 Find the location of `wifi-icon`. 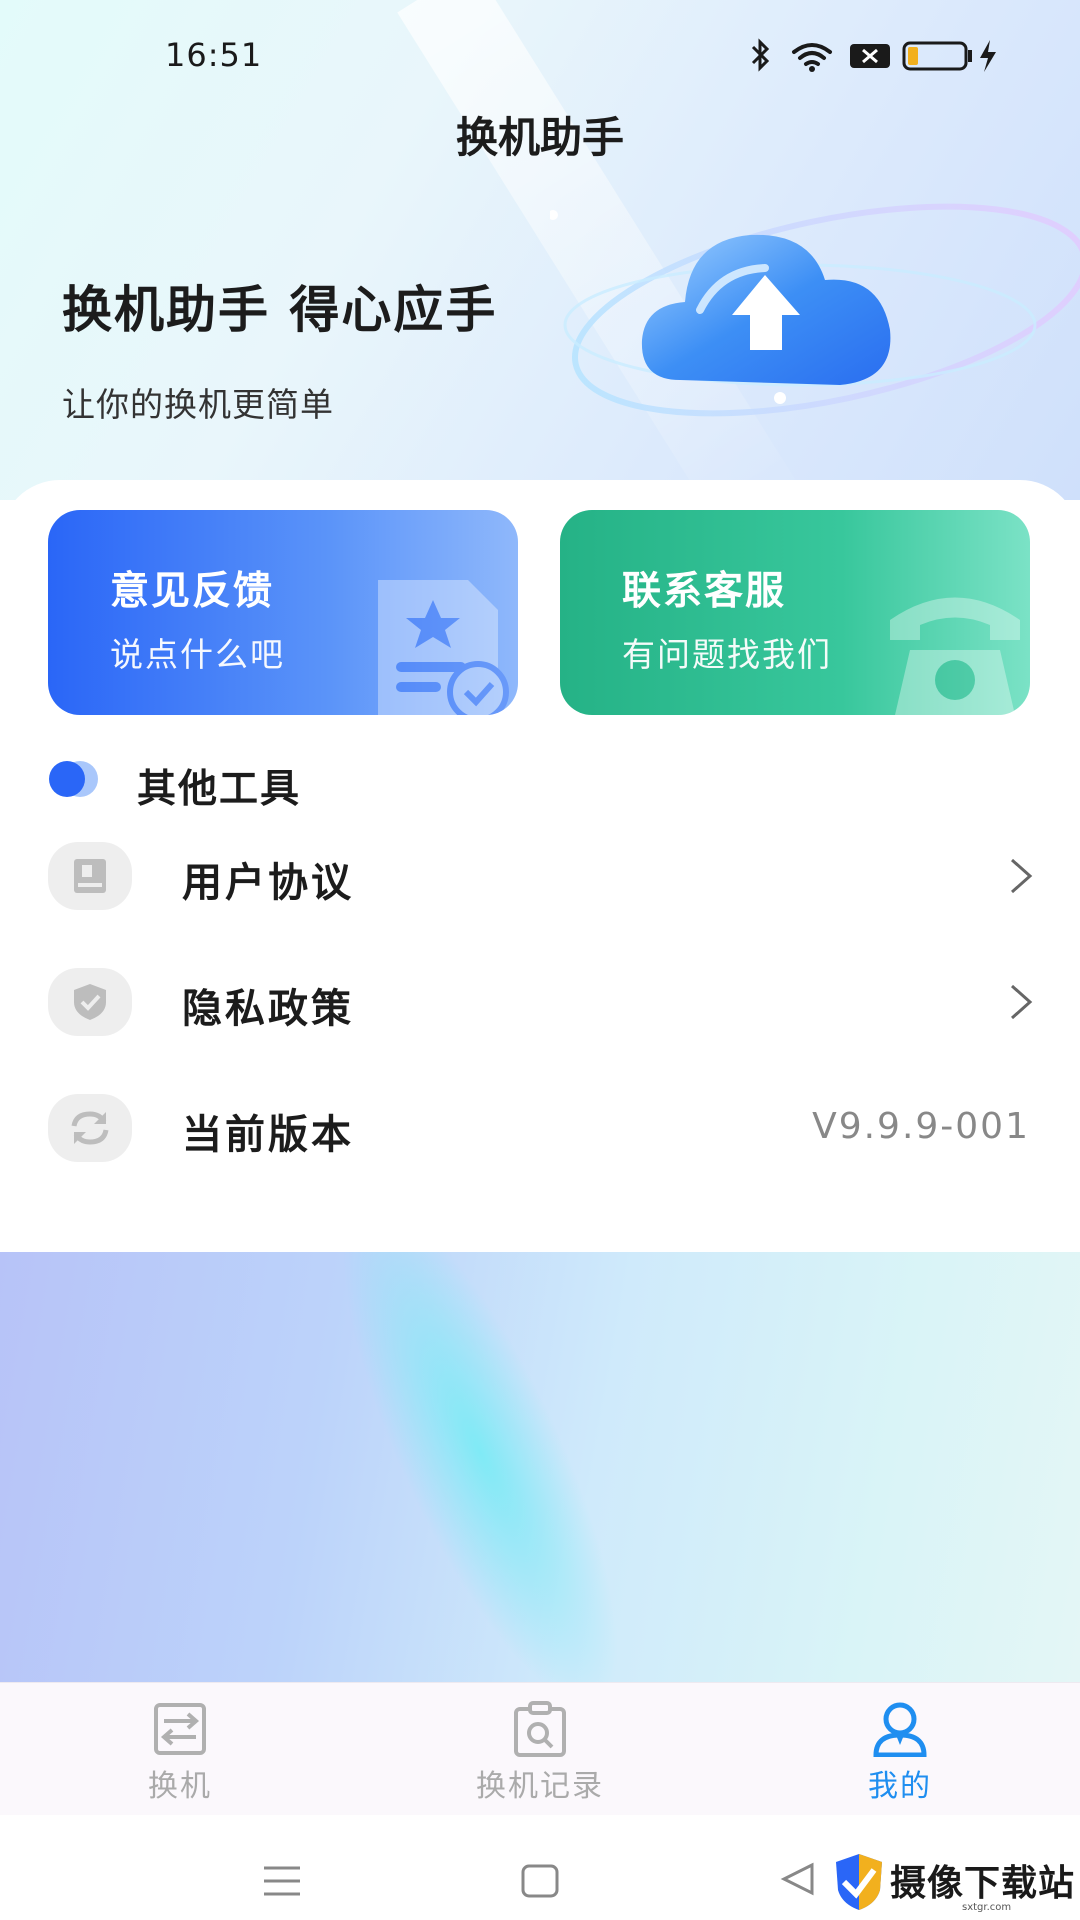

wifi-icon is located at coordinates (812, 54).